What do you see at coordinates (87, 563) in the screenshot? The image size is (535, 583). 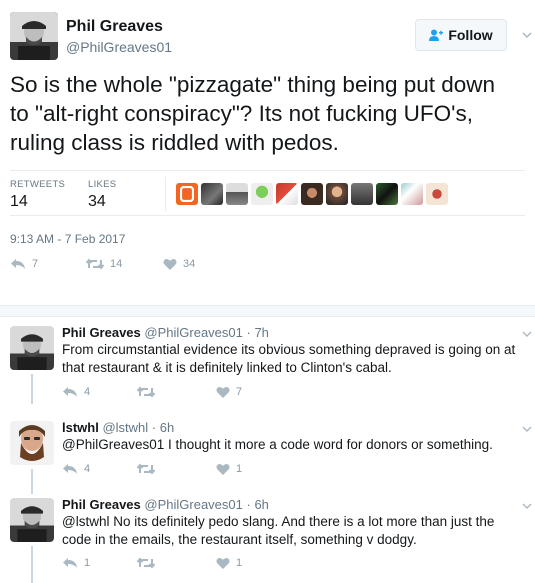 I see `reply-count: 1` at bounding box center [87, 563].